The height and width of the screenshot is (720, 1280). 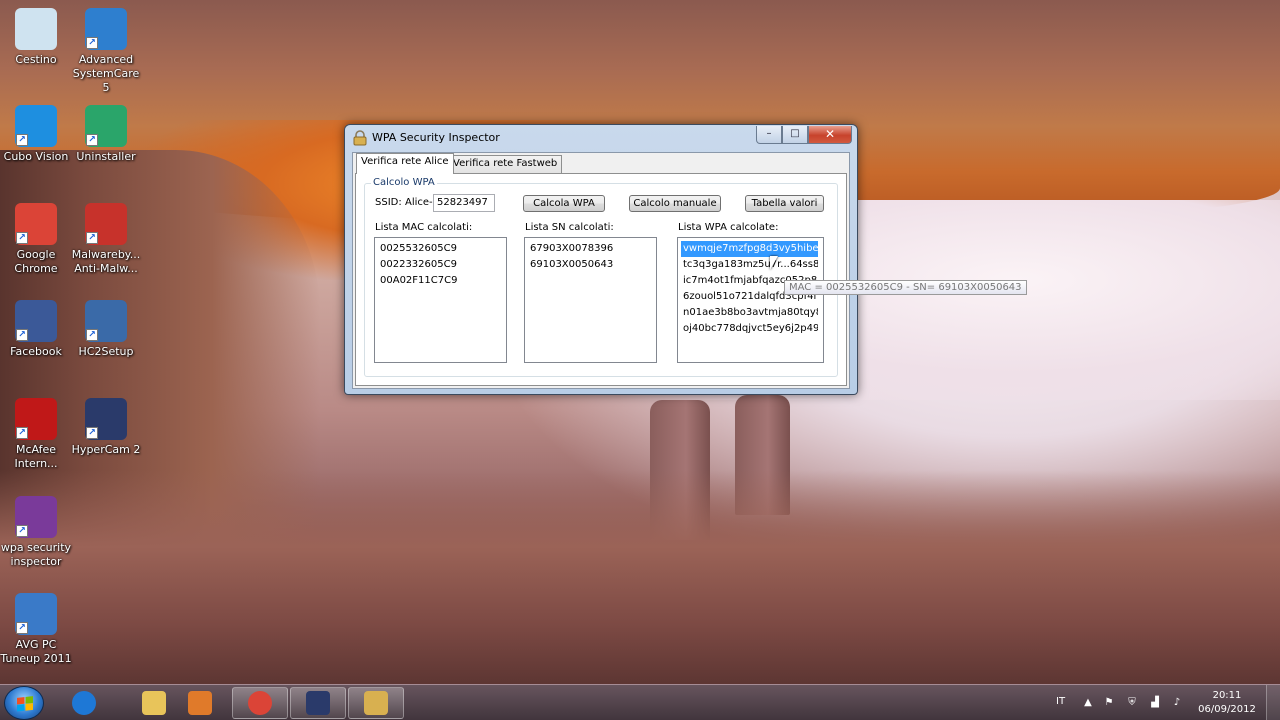 I want to click on ssid-input: 52823497, so click(x=464, y=203).